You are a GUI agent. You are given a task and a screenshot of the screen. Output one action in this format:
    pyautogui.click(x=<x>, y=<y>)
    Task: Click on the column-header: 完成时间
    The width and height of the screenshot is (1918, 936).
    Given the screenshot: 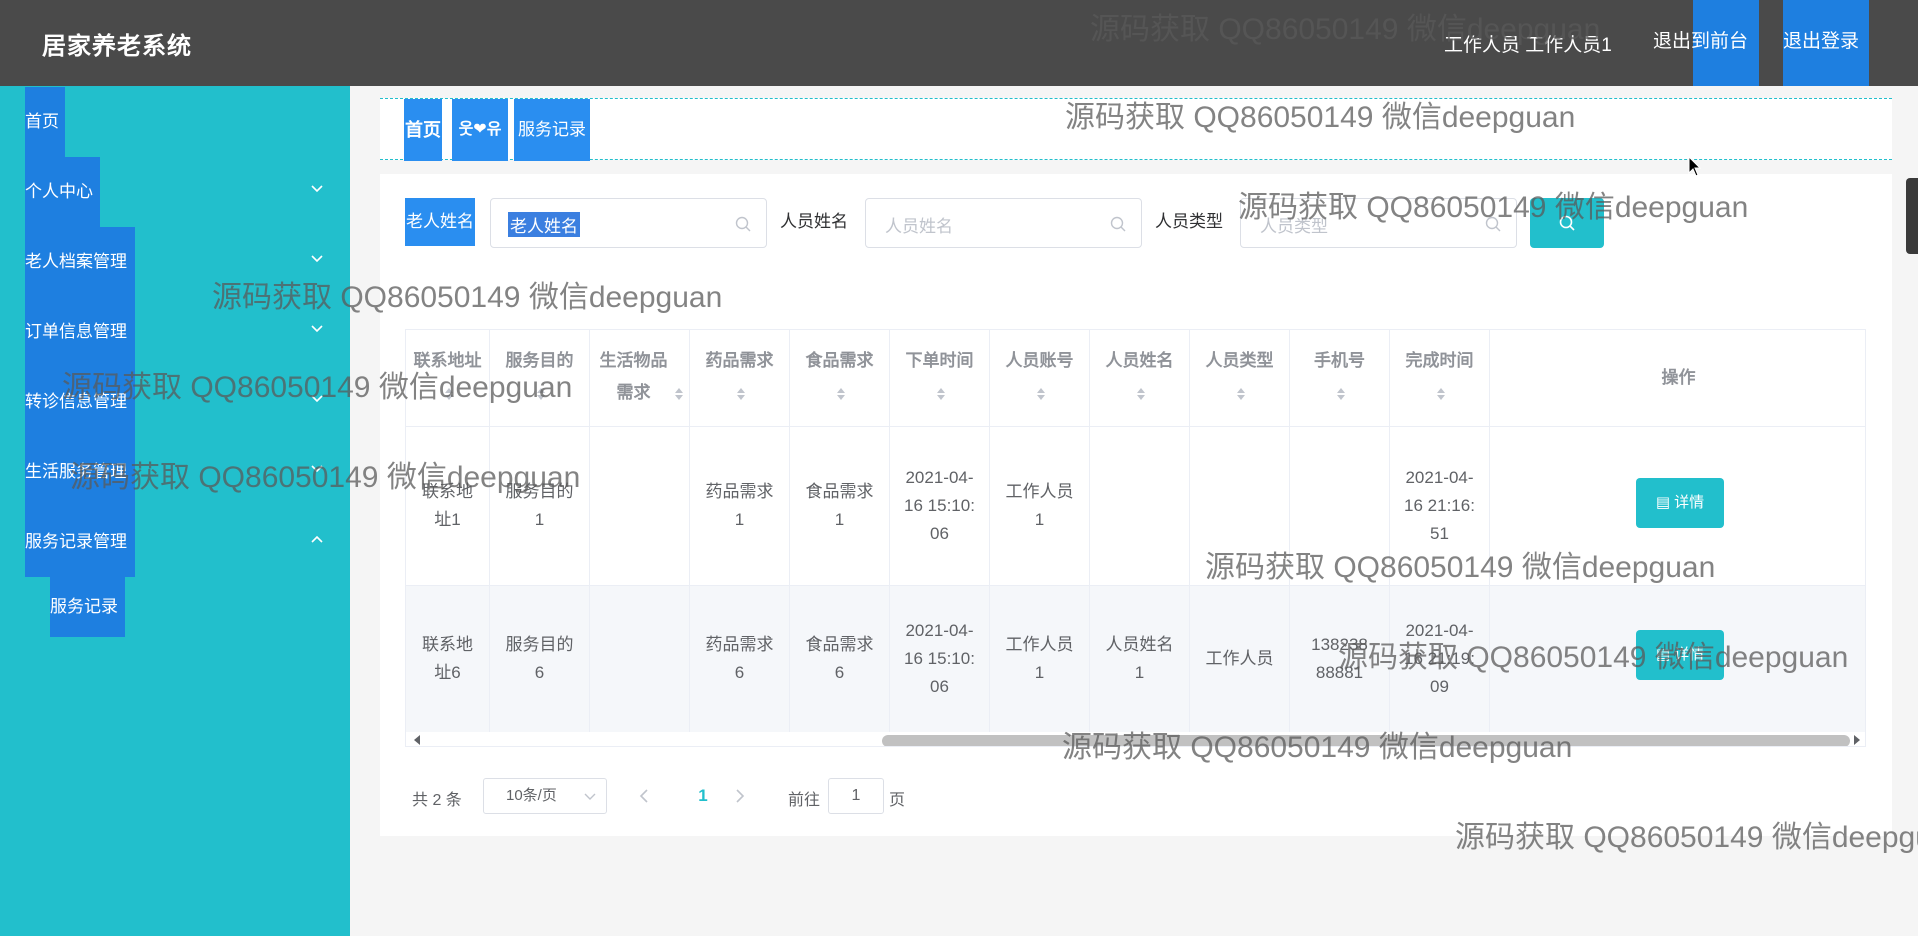 What is the action you would take?
    pyautogui.click(x=1440, y=378)
    